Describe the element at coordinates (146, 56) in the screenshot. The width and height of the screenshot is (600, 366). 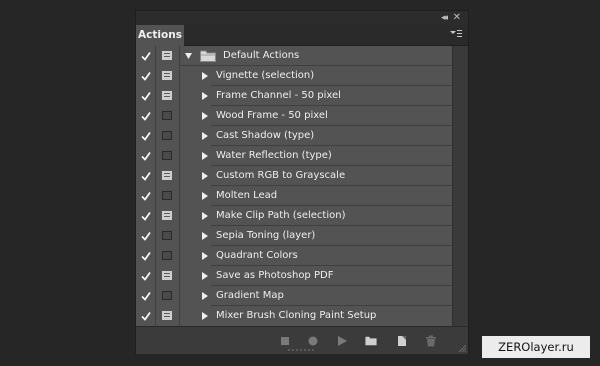
I see `set-toggle-cell` at that location.